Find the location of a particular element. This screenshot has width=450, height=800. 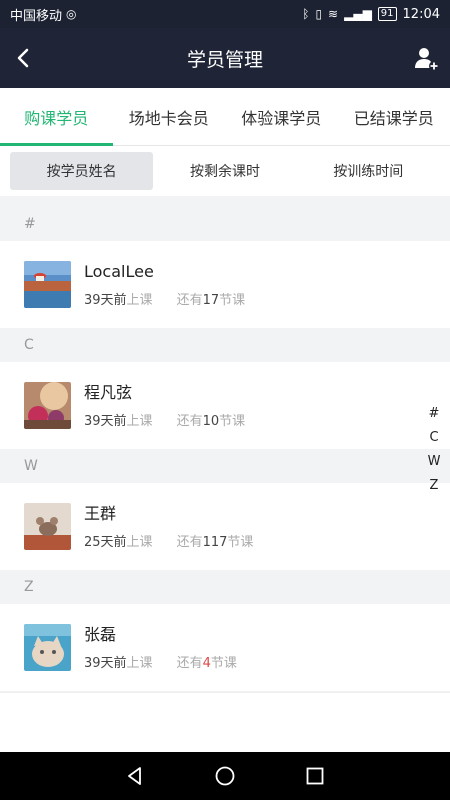

sort-by-remaining-button: 按剩余课时 is located at coordinates (224, 171).